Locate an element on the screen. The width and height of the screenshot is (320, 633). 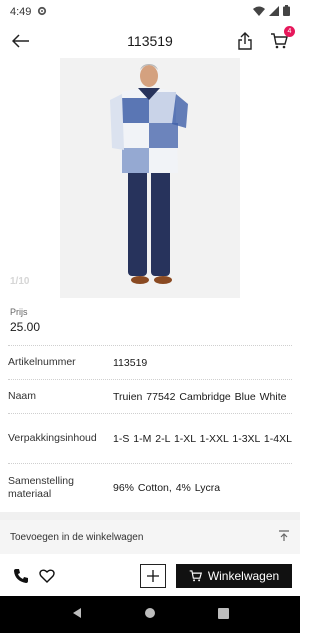
add-quantity-button is located at coordinates (153, 576).